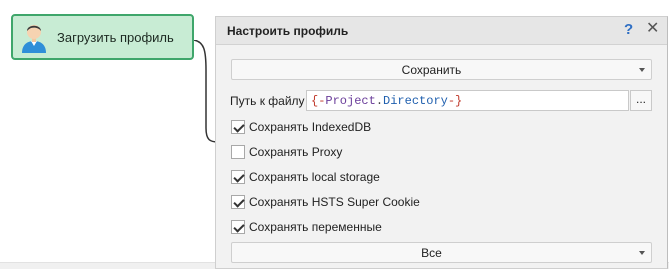 The image size is (669, 269). I want to click on variables-dropdown: Все, so click(441, 252).